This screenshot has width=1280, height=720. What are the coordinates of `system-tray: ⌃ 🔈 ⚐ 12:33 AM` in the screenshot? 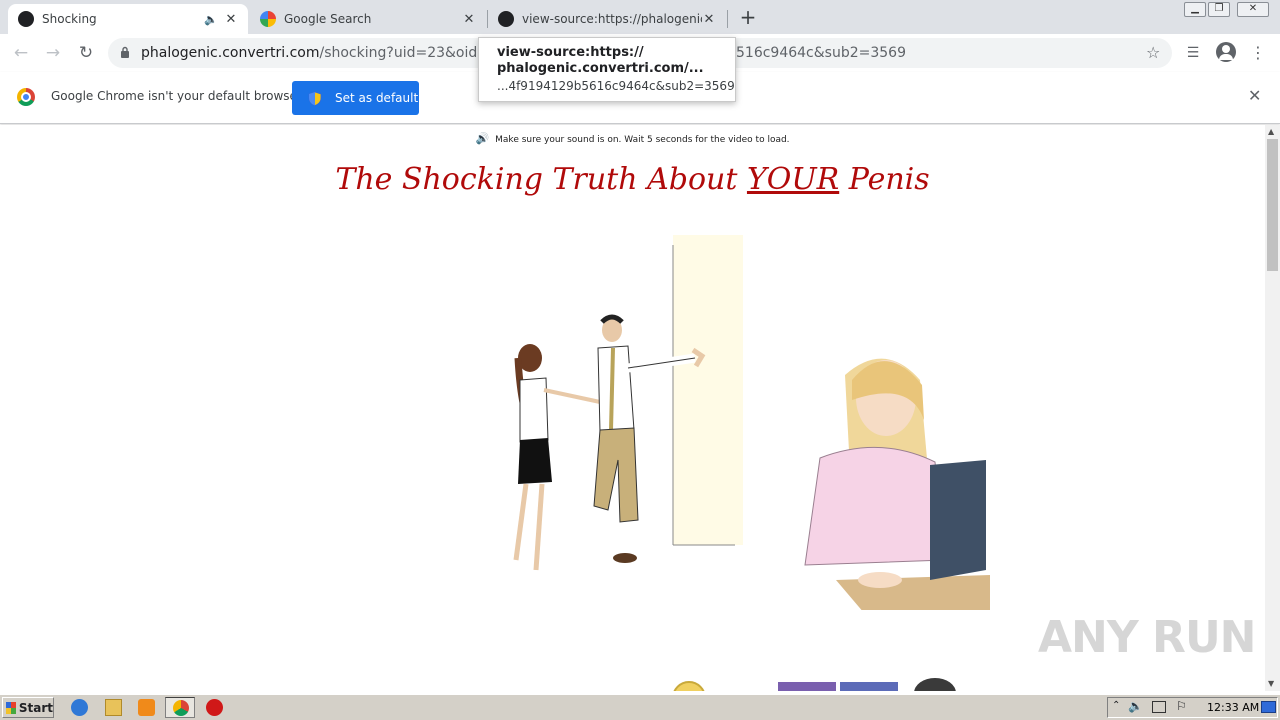 It's located at (1192, 707).